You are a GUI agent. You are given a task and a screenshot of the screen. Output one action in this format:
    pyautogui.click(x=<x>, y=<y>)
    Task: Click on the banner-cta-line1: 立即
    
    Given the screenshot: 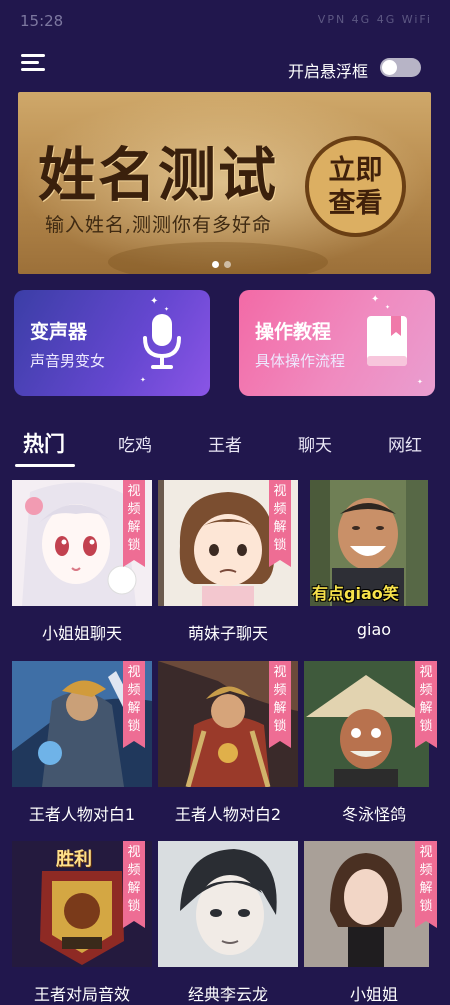 What is the action you would take?
    pyautogui.click(x=355, y=170)
    